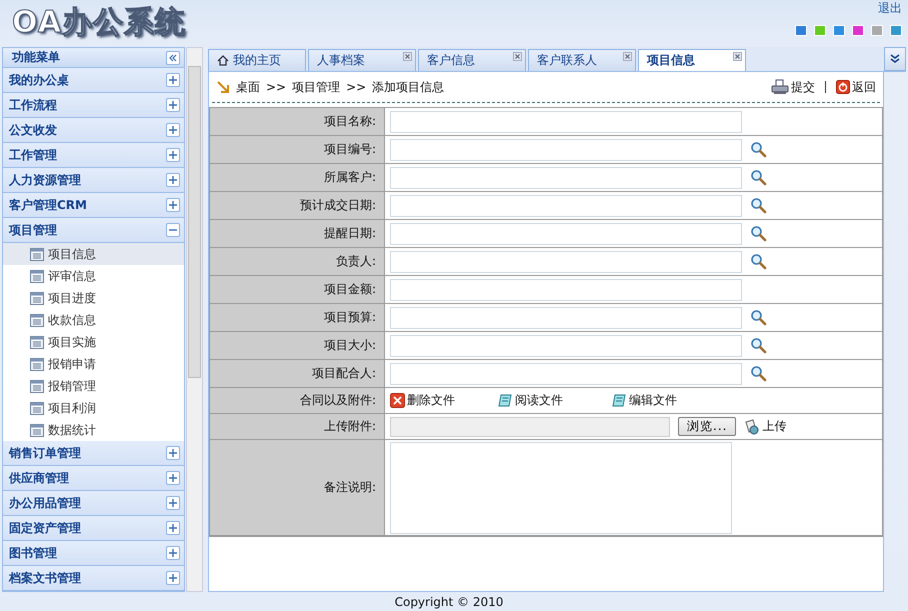 The image size is (908, 611). I want to click on menu-group: 客户管理CRM, so click(93, 205).